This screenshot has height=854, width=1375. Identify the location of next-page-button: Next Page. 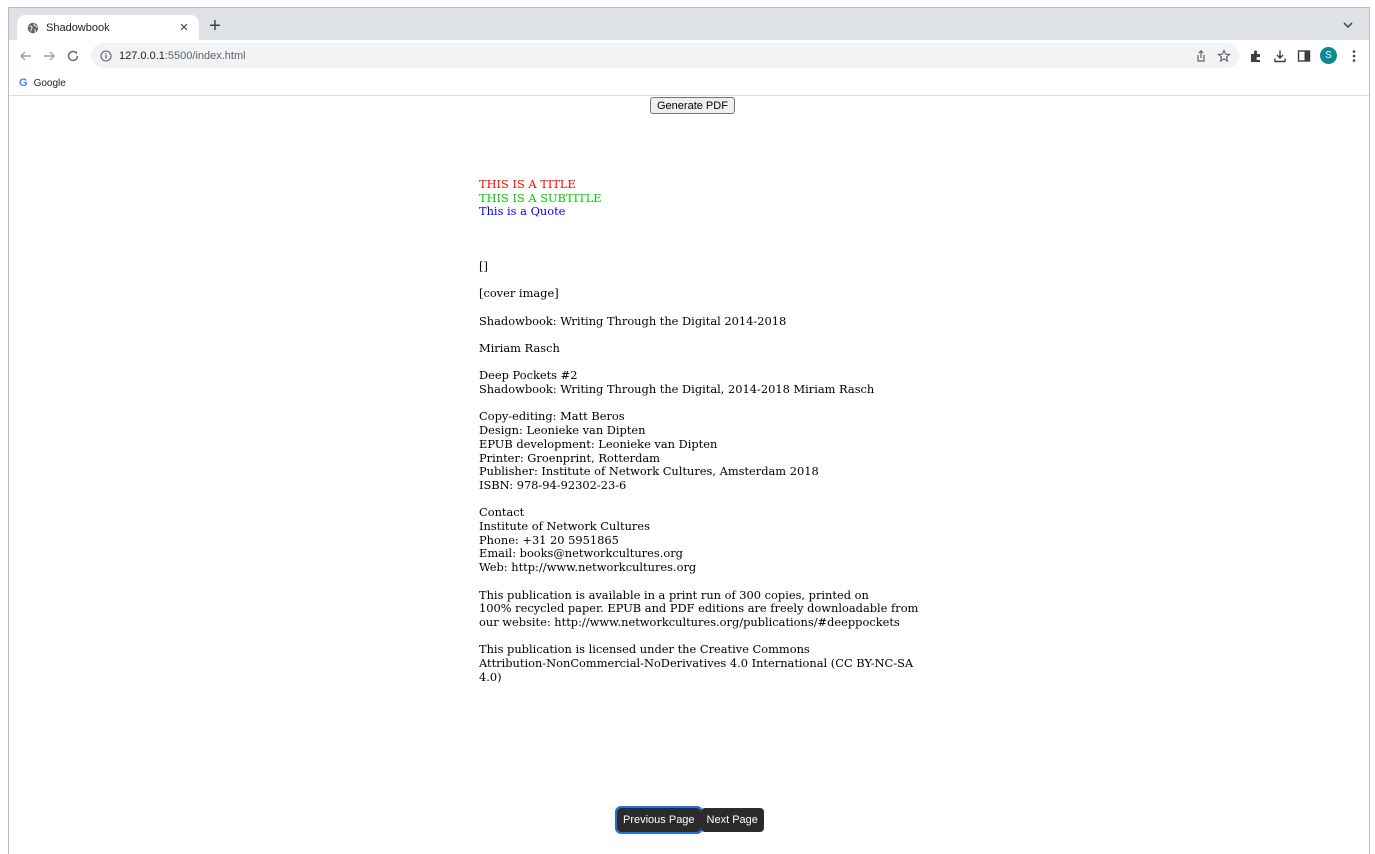
(732, 820).